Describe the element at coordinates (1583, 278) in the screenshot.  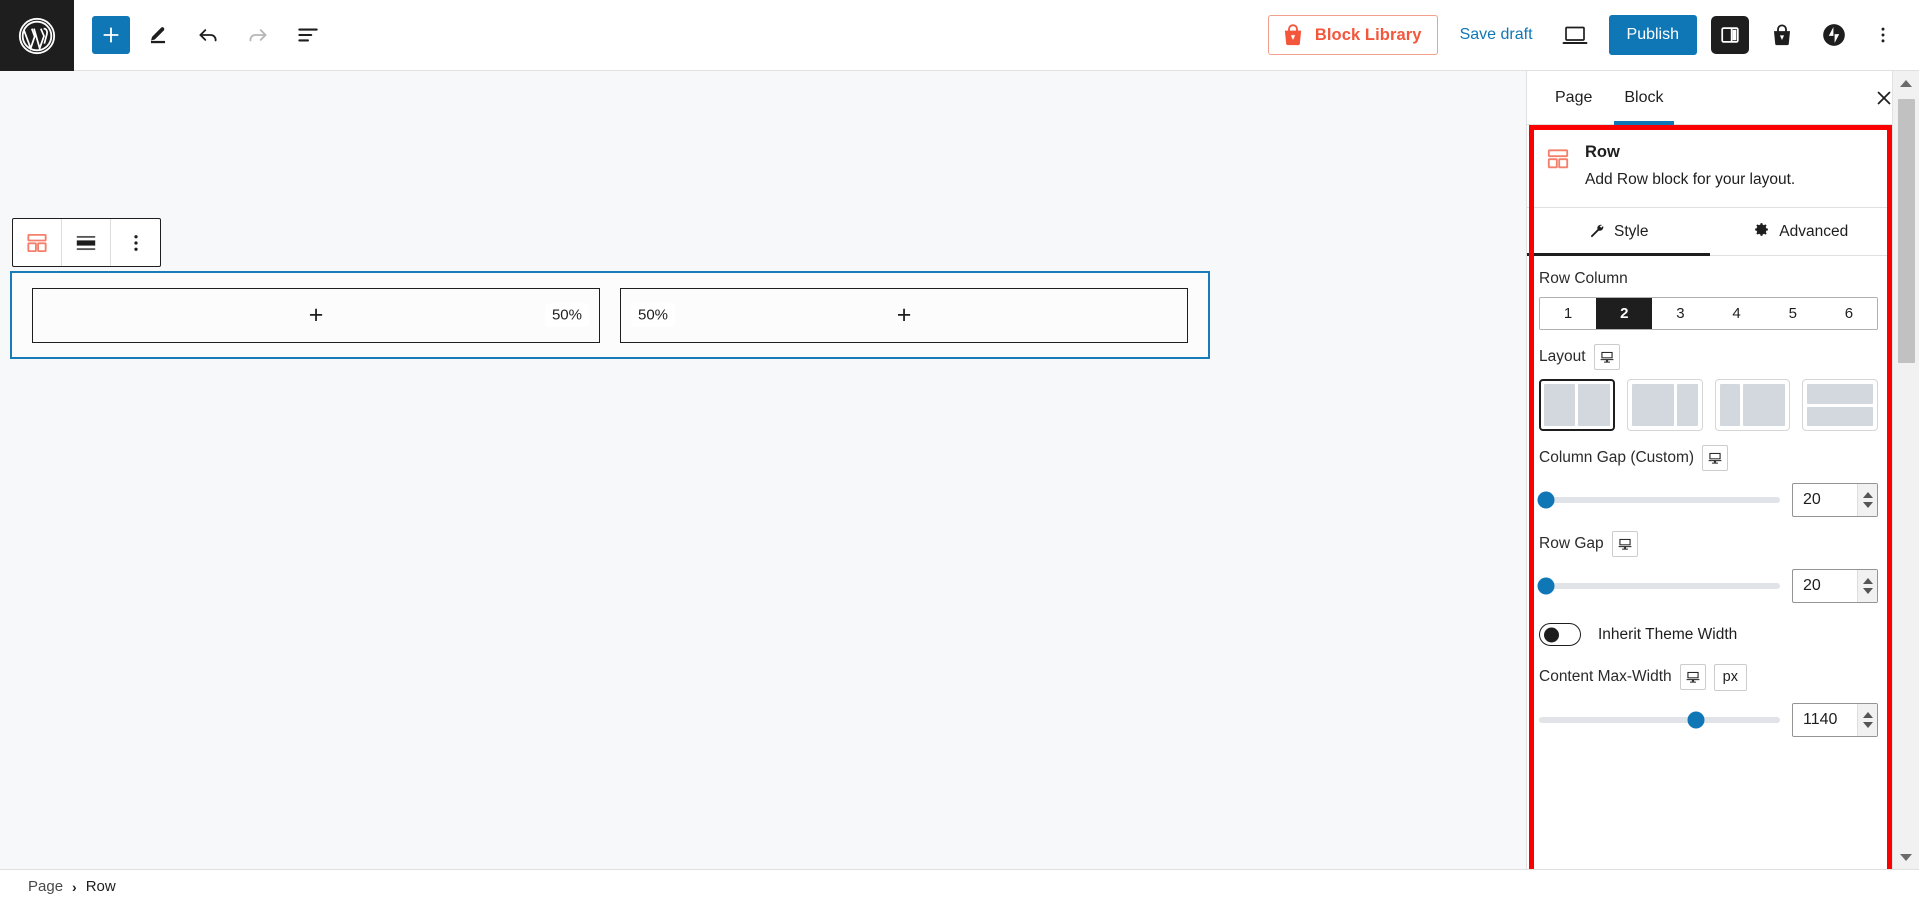
I see `row-column-label: Row Column` at that location.